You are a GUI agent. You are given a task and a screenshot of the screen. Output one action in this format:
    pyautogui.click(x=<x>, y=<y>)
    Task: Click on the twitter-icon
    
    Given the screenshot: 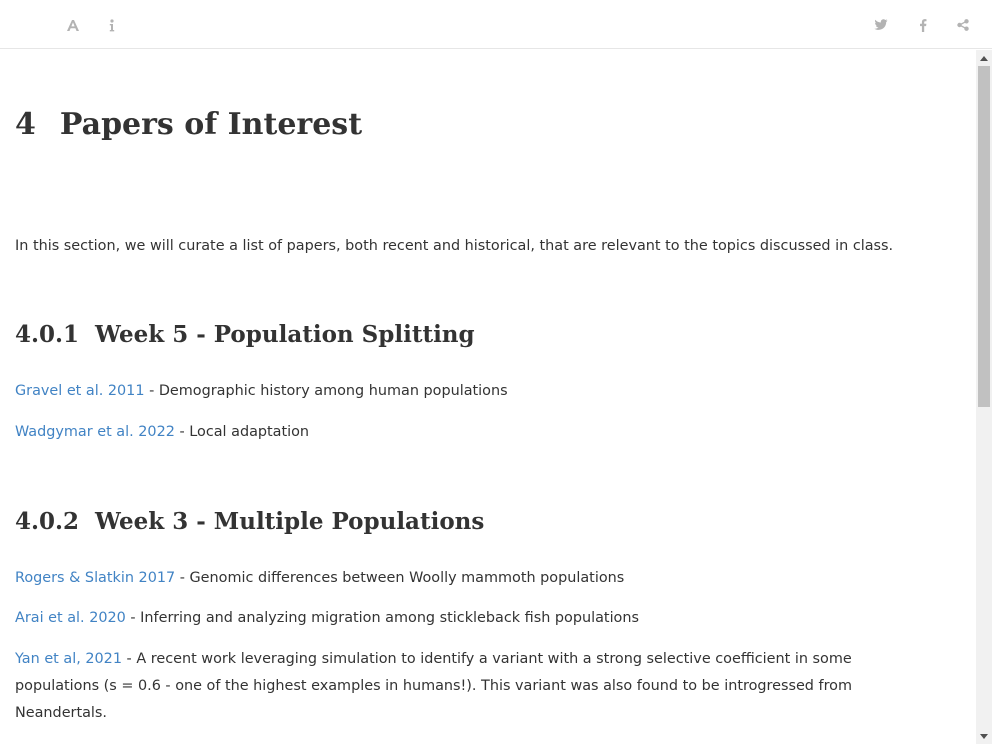 What is the action you would take?
    pyautogui.click(x=881, y=24)
    